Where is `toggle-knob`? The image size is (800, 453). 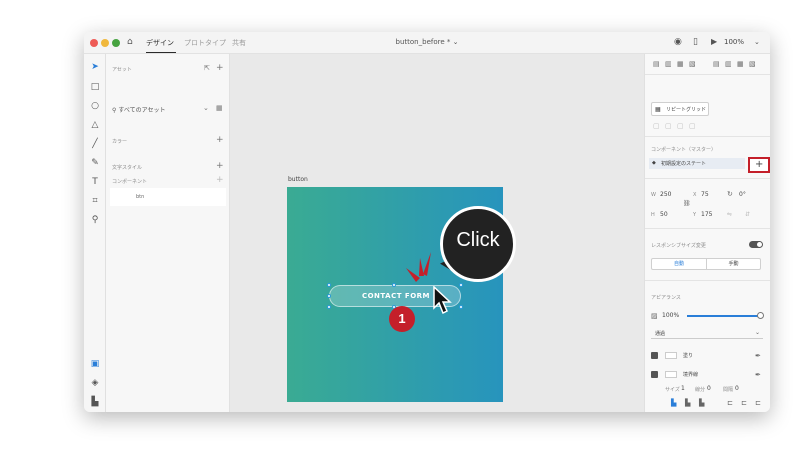 toggle-knob is located at coordinates (759, 244).